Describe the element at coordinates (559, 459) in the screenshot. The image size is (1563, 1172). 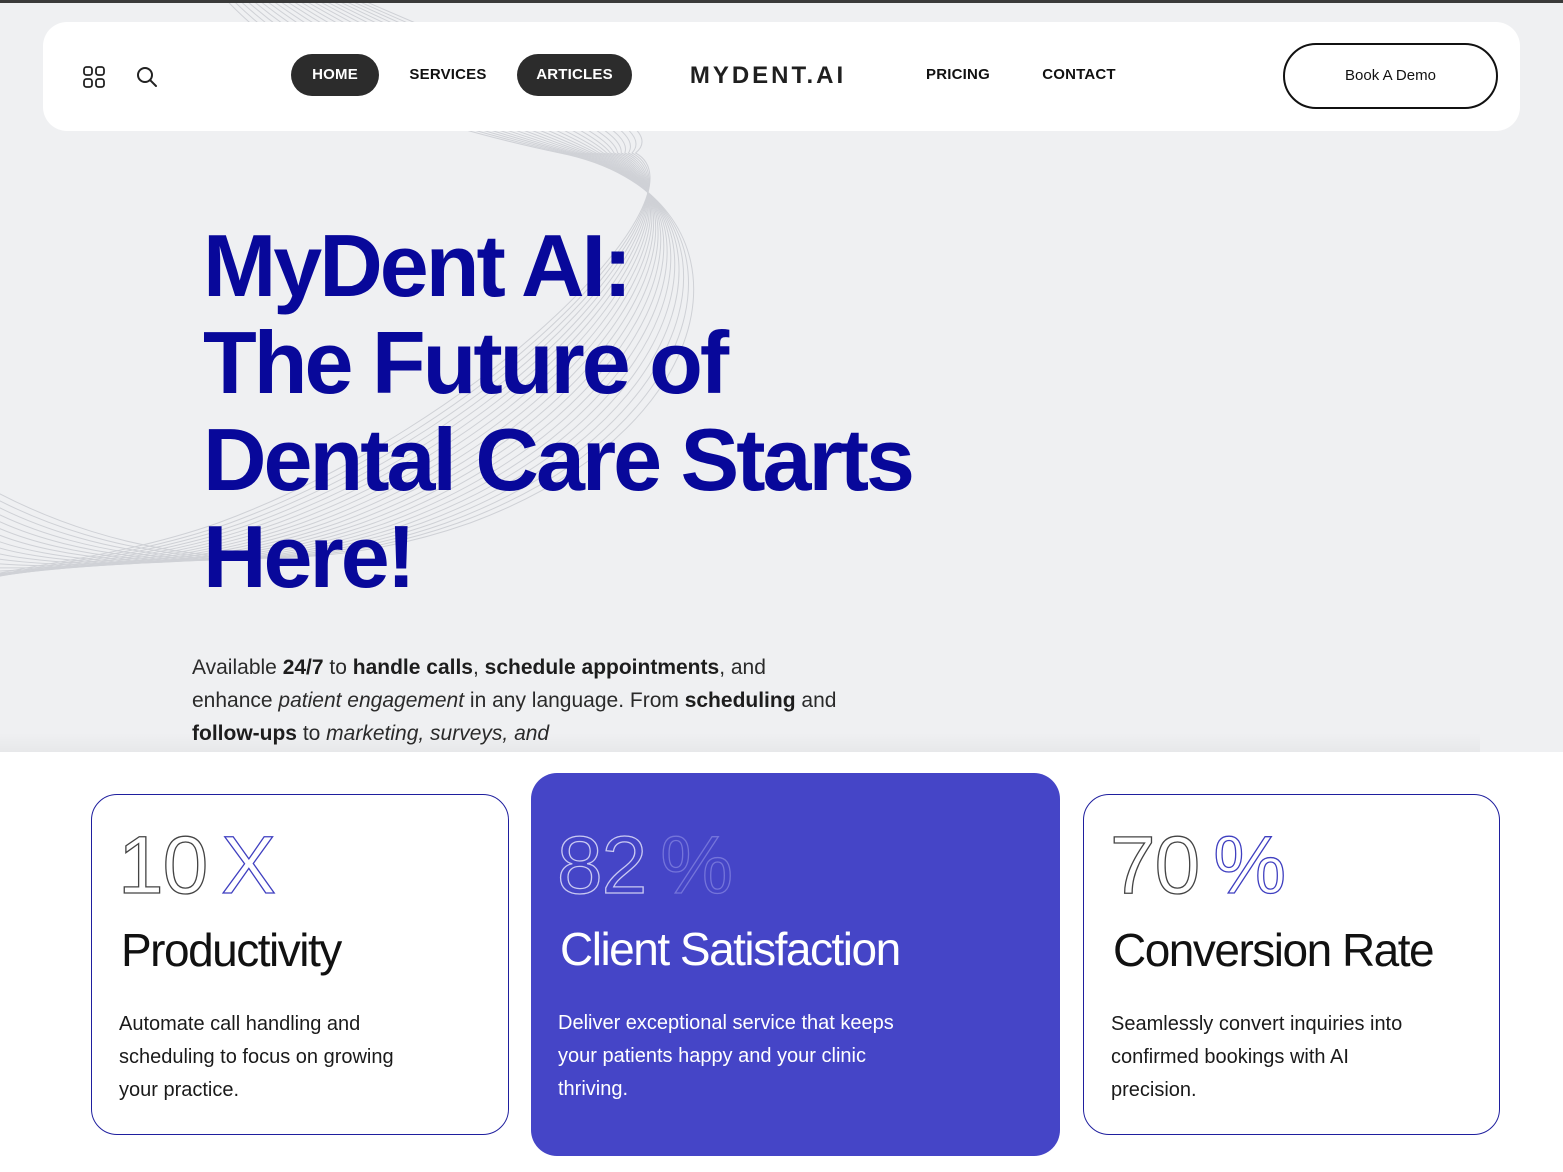
I see `headline-line: Dental Care Starts` at that location.